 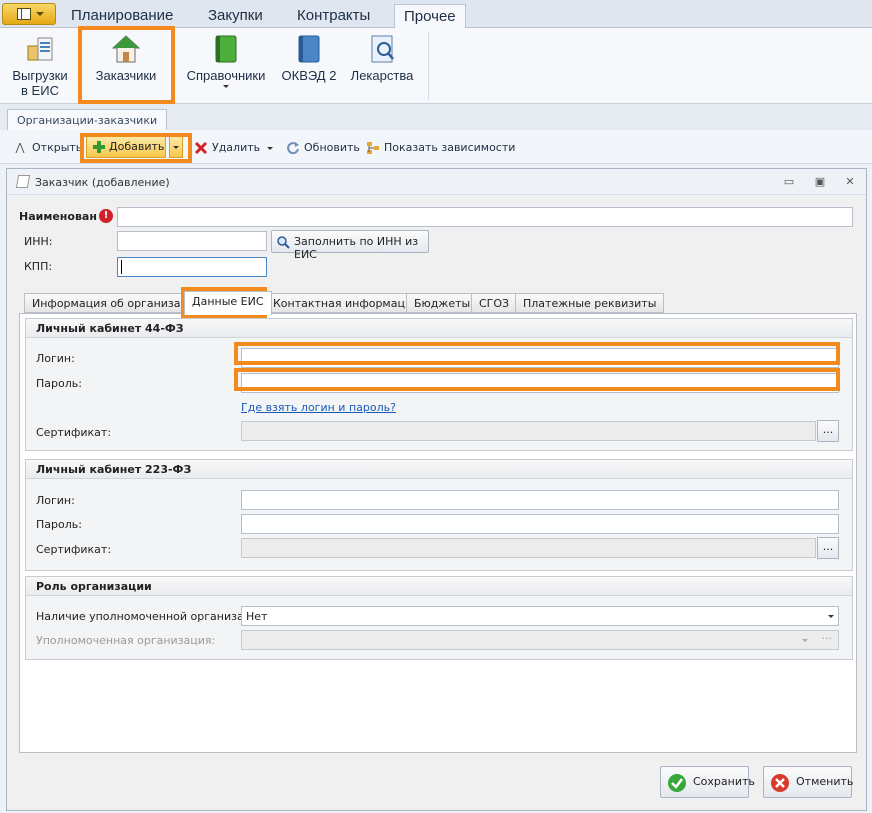 What do you see at coordinates (38, 266) in the screenshot?
I see `kpp-label: КПП:` at bounding box center [38, 266].